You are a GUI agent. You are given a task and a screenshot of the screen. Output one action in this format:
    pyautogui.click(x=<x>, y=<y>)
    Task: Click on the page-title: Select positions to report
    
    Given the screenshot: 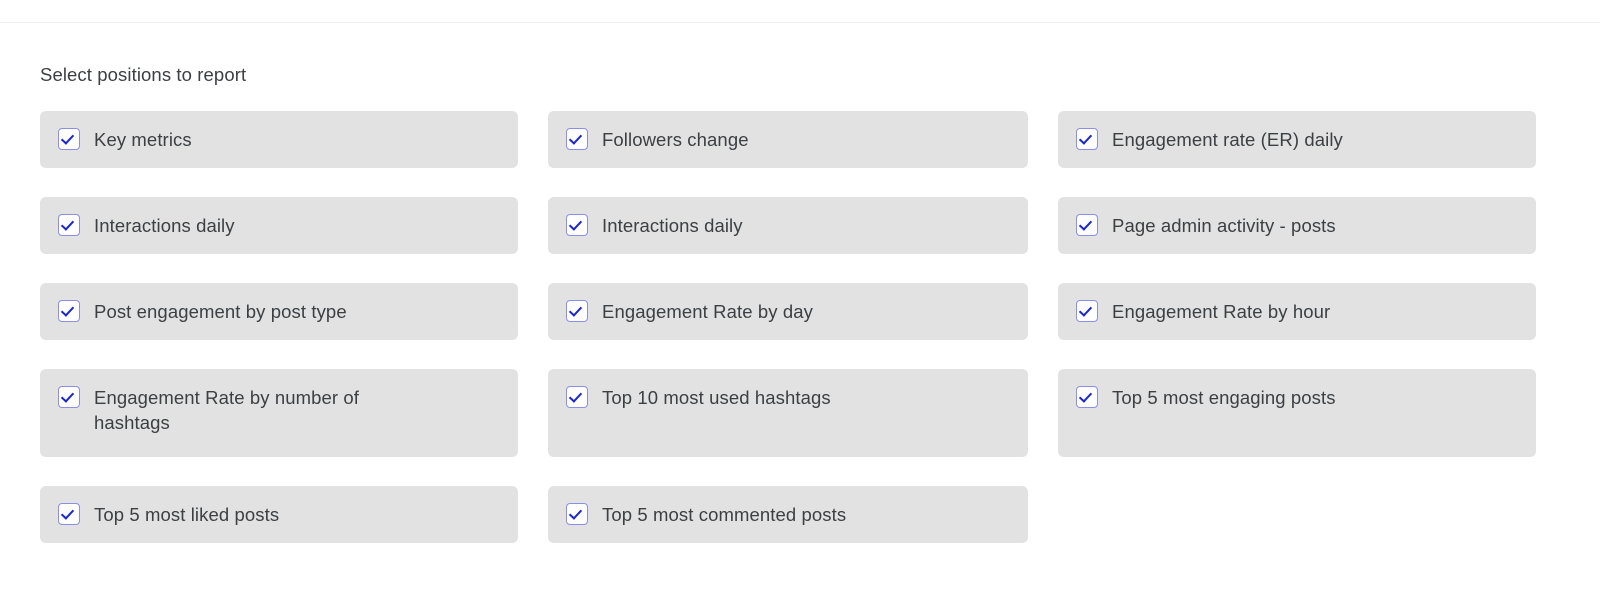 What is the action you would take?
    pyautogui.click(x=143, y=74)
    